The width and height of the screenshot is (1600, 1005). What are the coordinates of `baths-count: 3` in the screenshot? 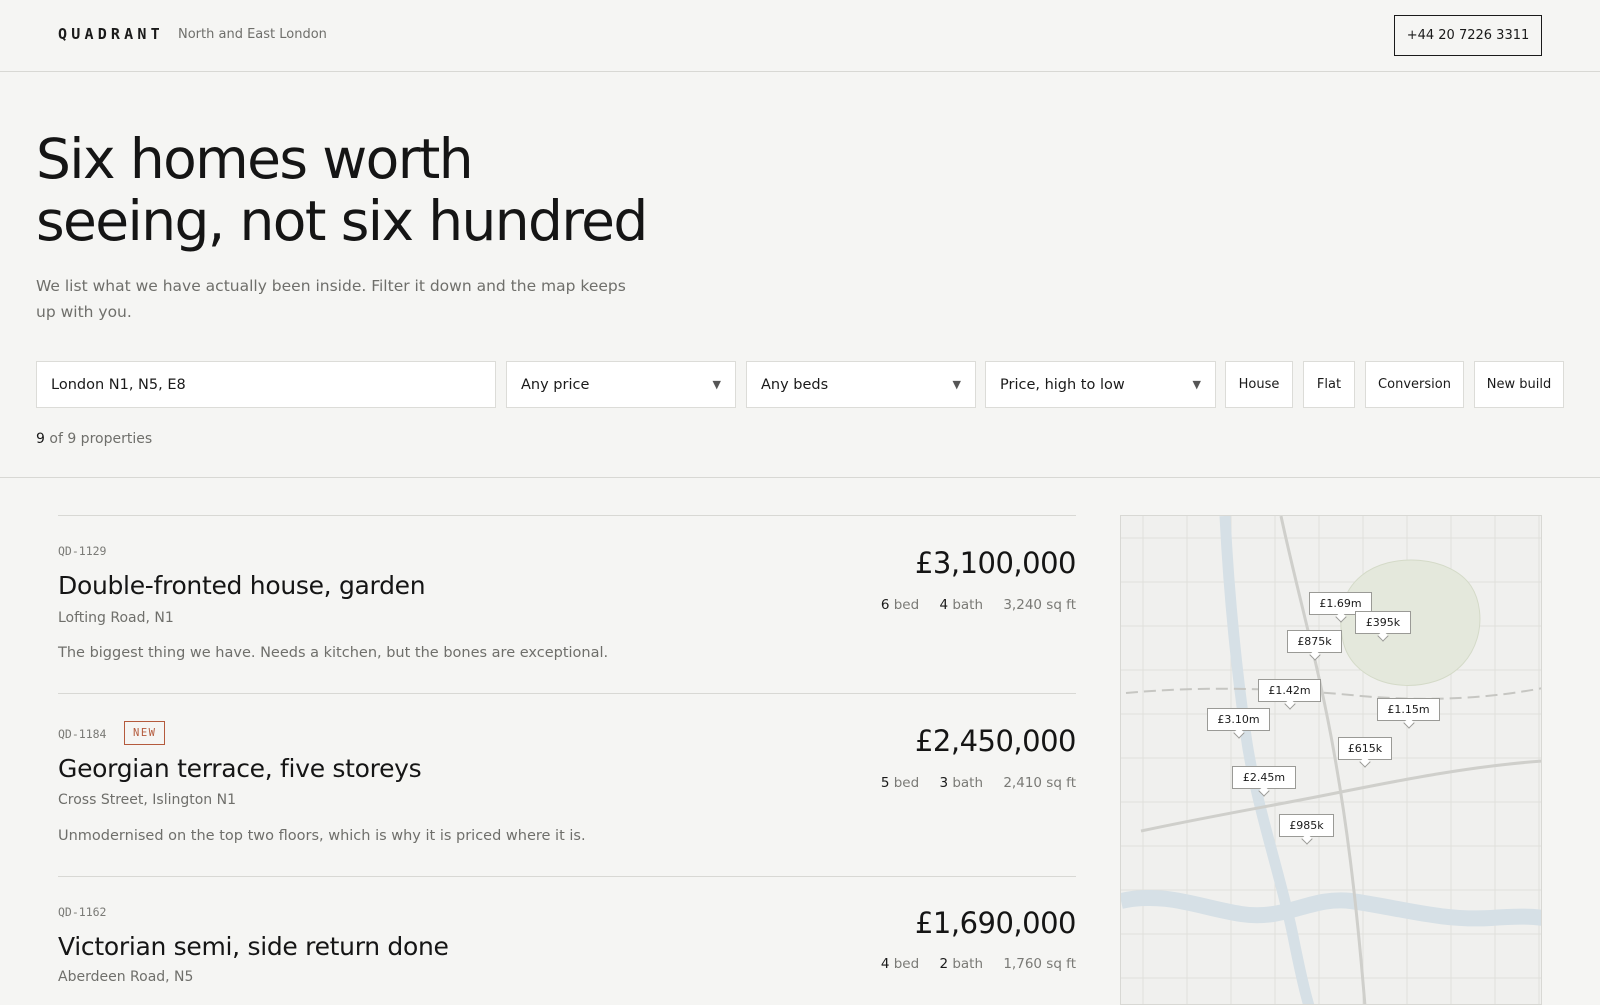 It's located at (944, 783).